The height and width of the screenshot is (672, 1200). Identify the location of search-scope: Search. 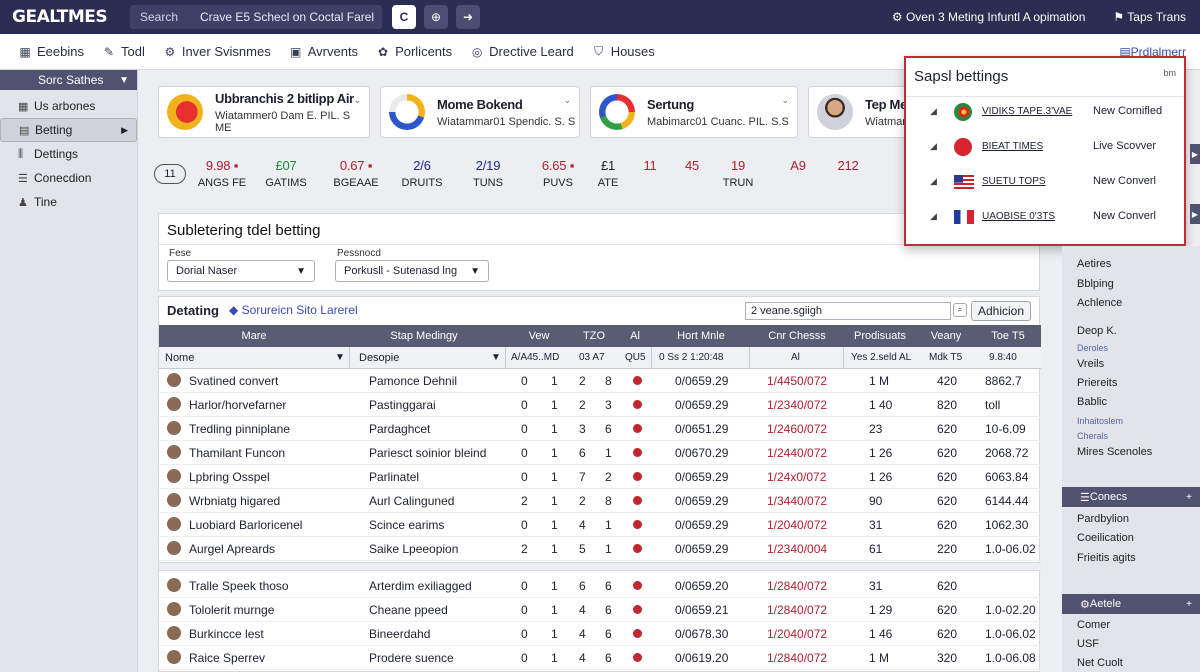
(159, 17).